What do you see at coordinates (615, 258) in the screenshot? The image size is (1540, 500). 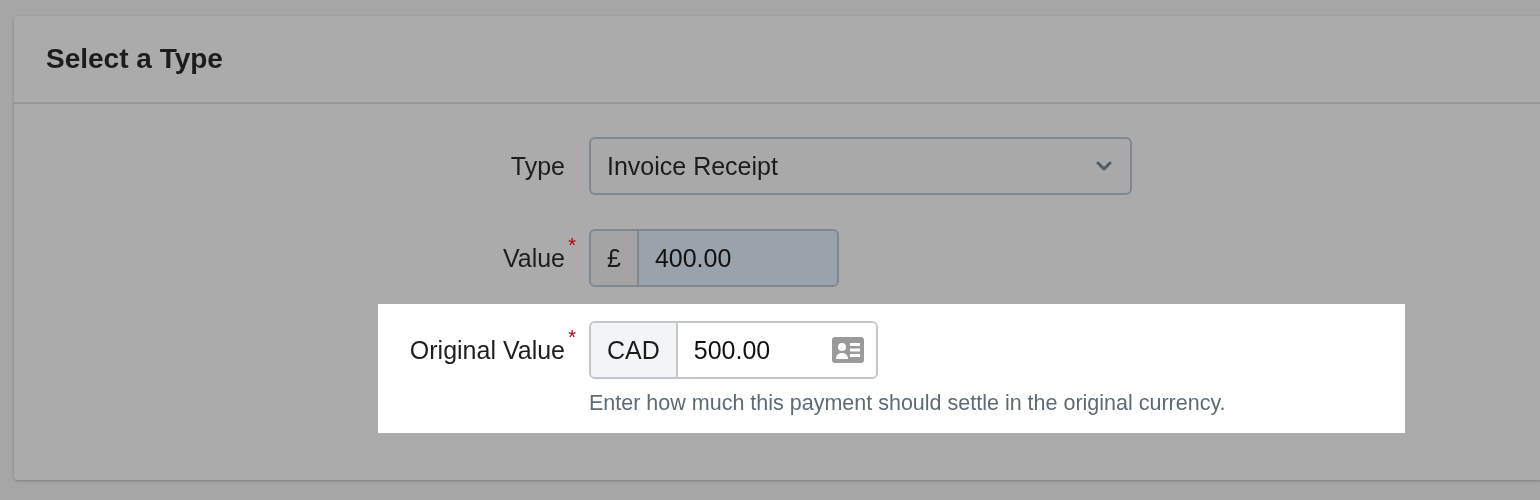 I see `currency-addon: £` at bounding box center [615, 258].